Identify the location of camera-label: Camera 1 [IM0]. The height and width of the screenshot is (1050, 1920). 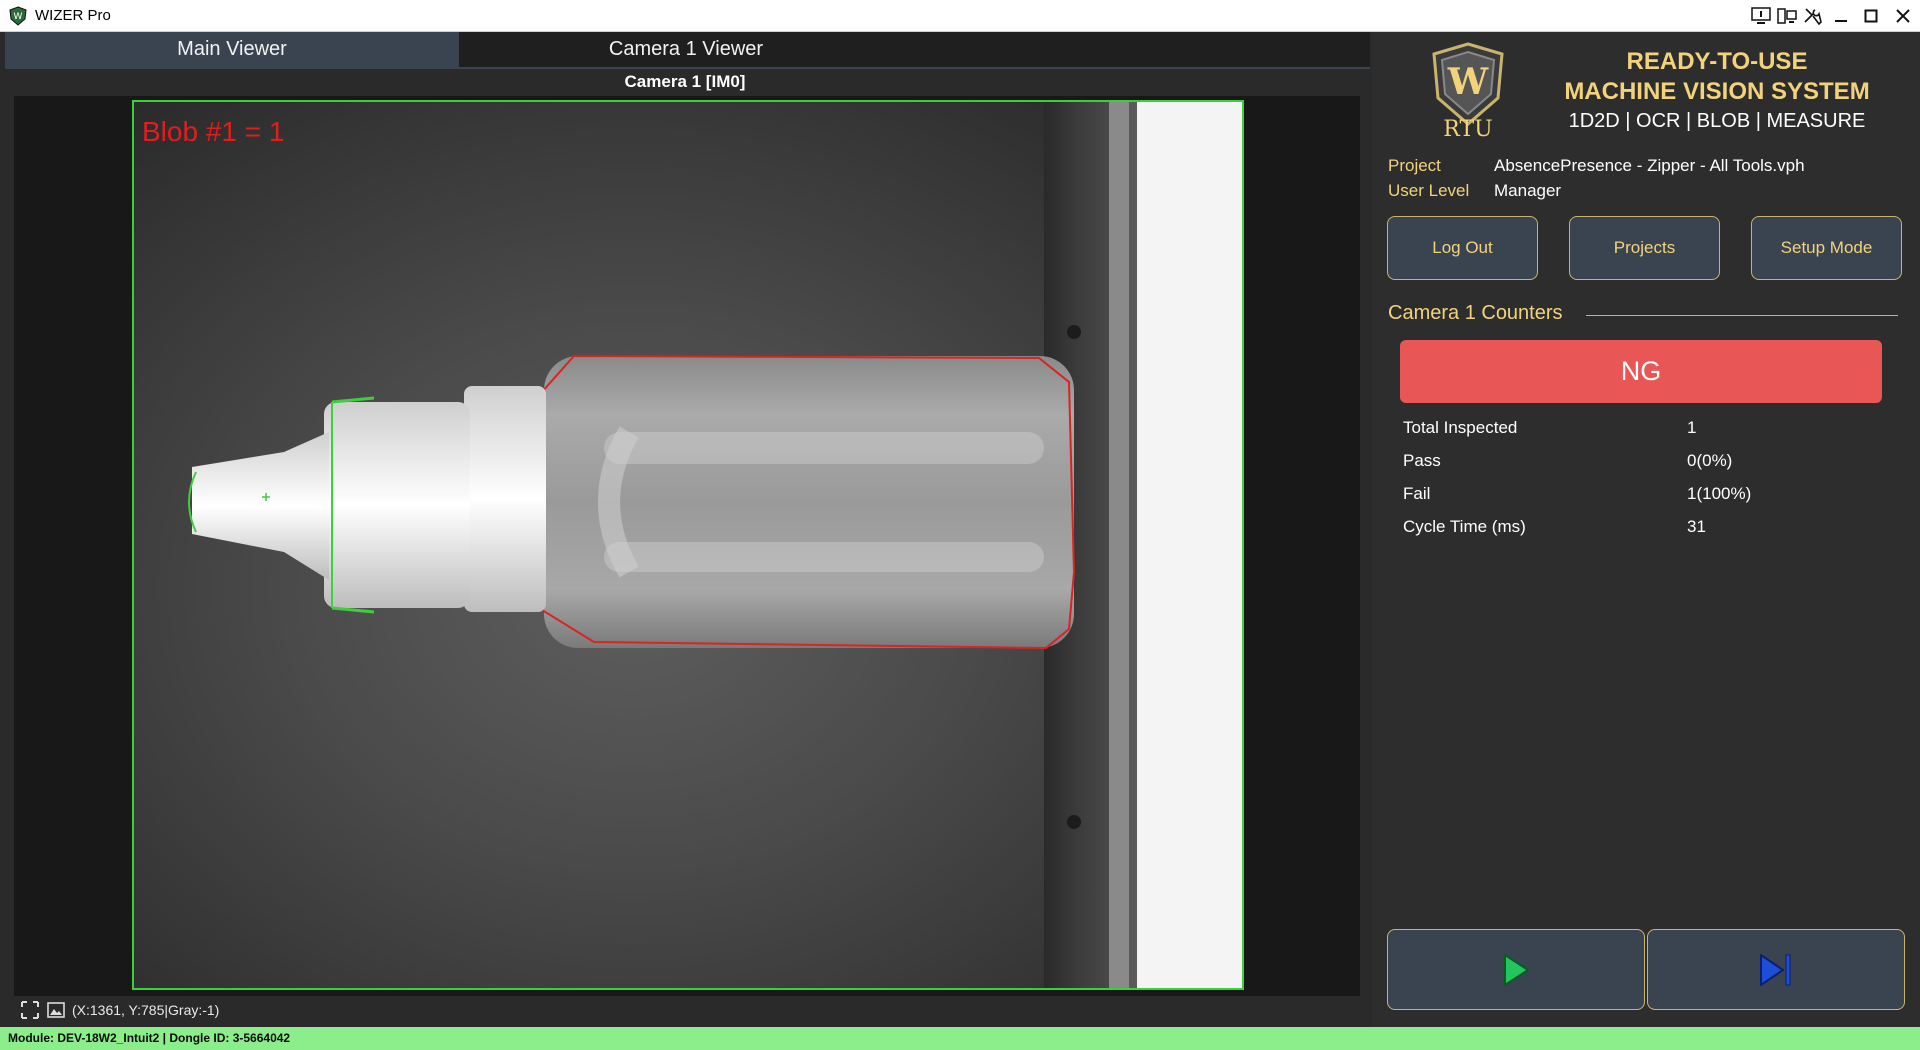
(685, 81).